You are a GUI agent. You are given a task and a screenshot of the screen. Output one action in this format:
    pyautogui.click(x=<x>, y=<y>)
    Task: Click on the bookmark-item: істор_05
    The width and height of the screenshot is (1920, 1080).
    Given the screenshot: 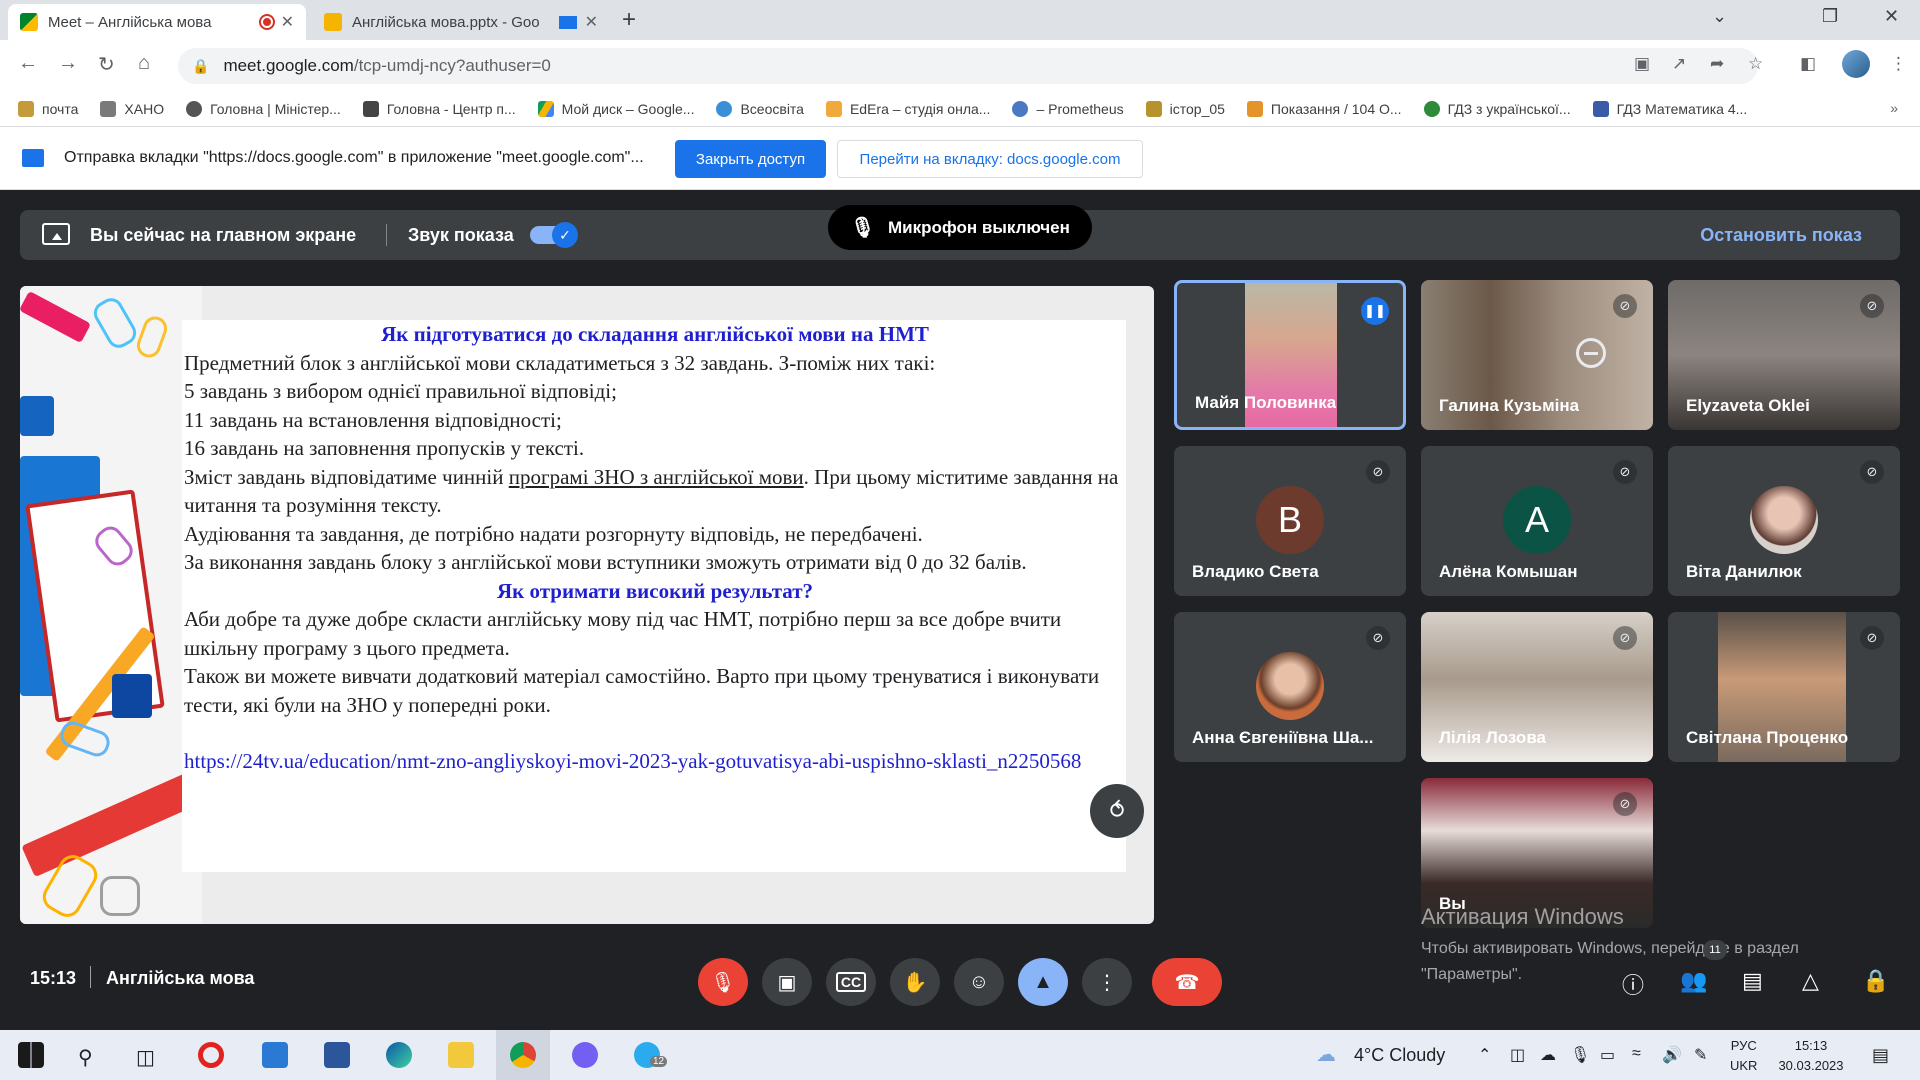 What is the action you would take?
    pyautogui.click(x=1185, y=109)
    